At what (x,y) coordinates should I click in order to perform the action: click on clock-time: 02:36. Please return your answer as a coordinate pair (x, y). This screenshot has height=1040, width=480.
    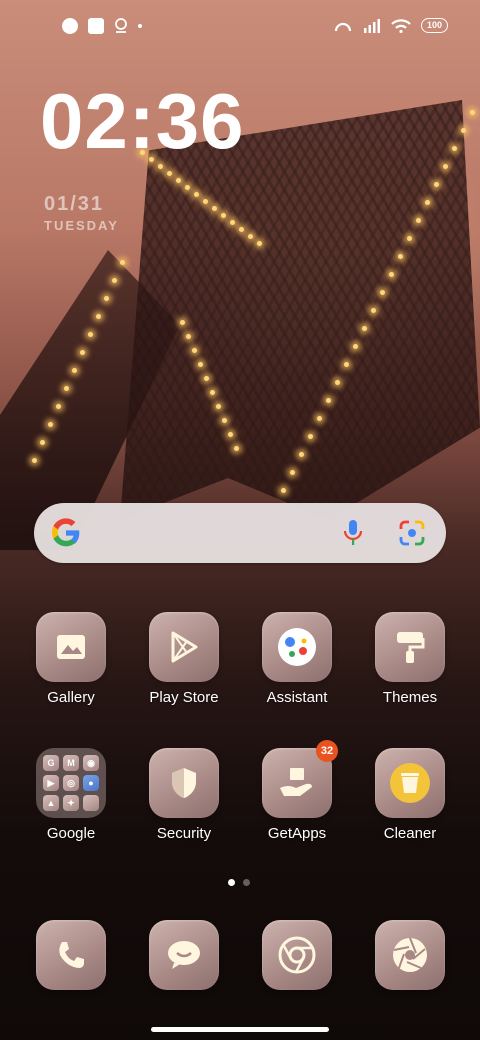
    Looking at the image, I should click on (142, 121).